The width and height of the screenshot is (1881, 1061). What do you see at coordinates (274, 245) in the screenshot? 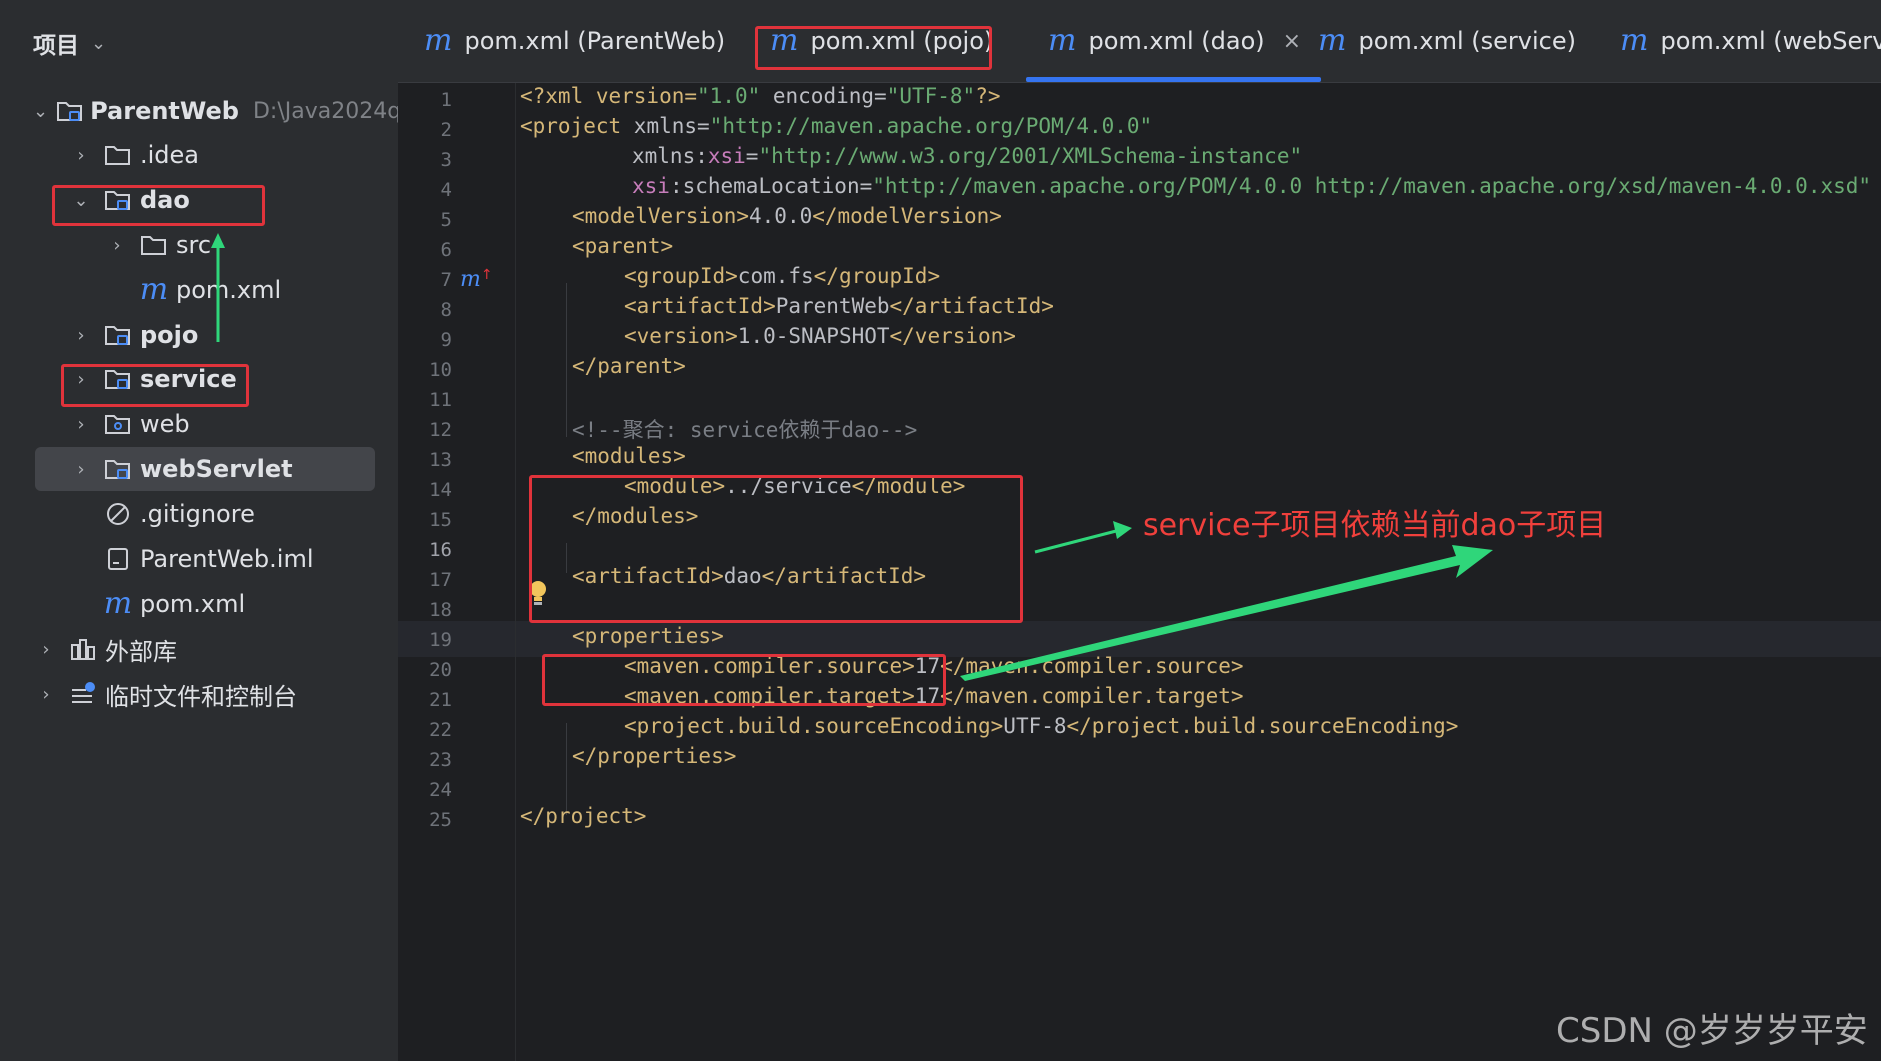
I see `tree-item-src: › src` at bounding box center [274, 245].